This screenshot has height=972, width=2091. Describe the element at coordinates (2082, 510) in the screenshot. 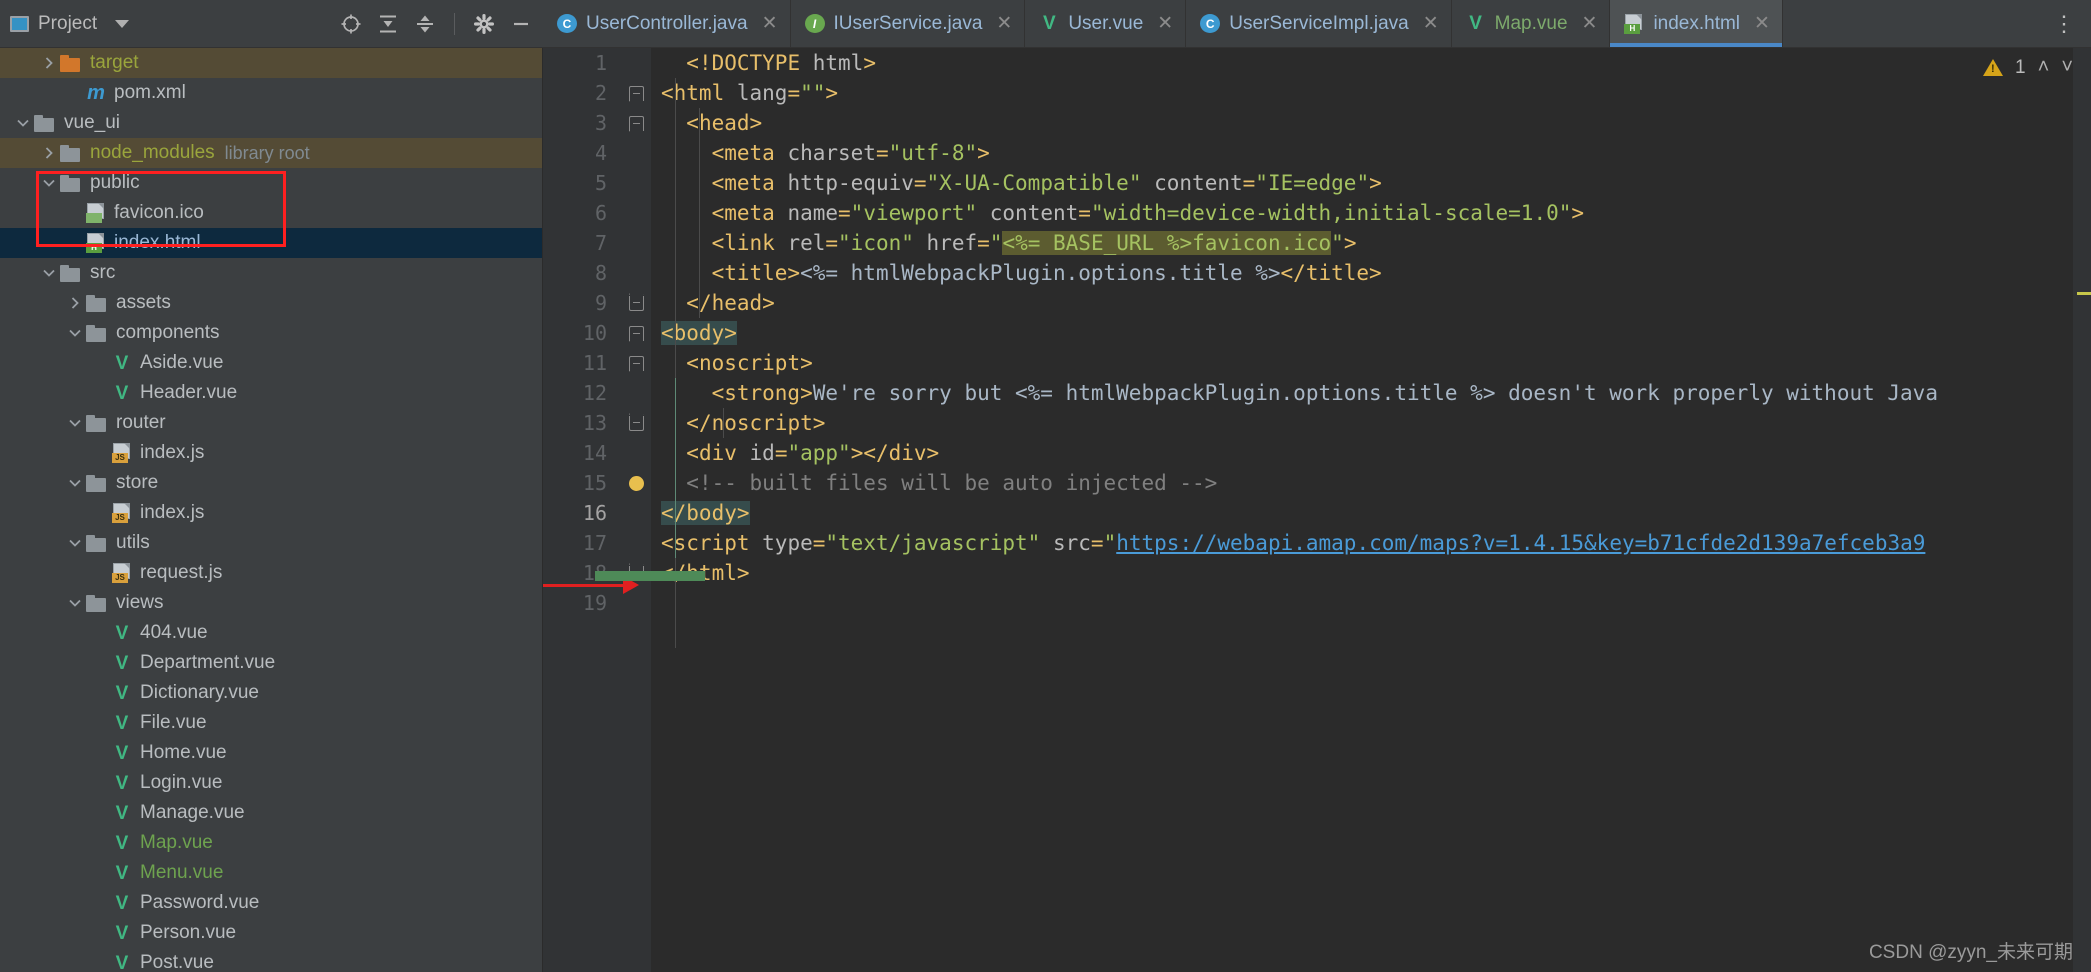

I see `editor-scrollbar` at that location.